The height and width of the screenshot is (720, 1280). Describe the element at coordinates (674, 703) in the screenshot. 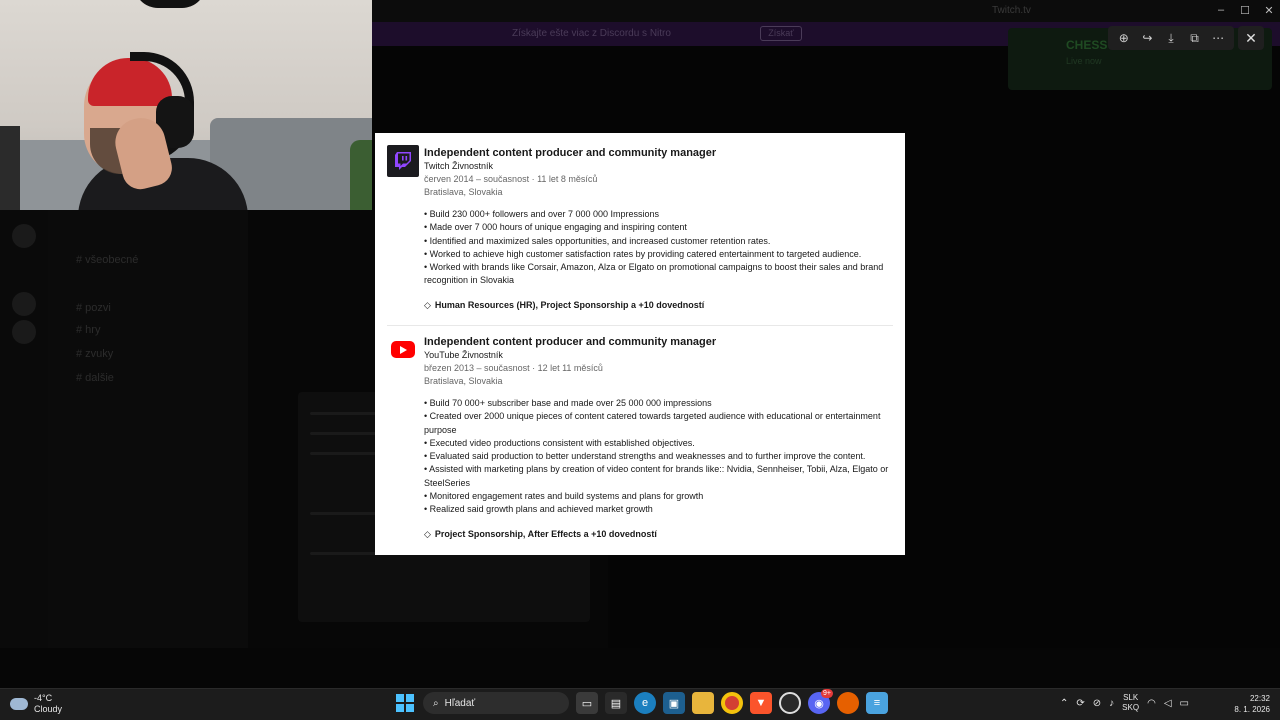

I see `photos-icon: ▣` at that location.